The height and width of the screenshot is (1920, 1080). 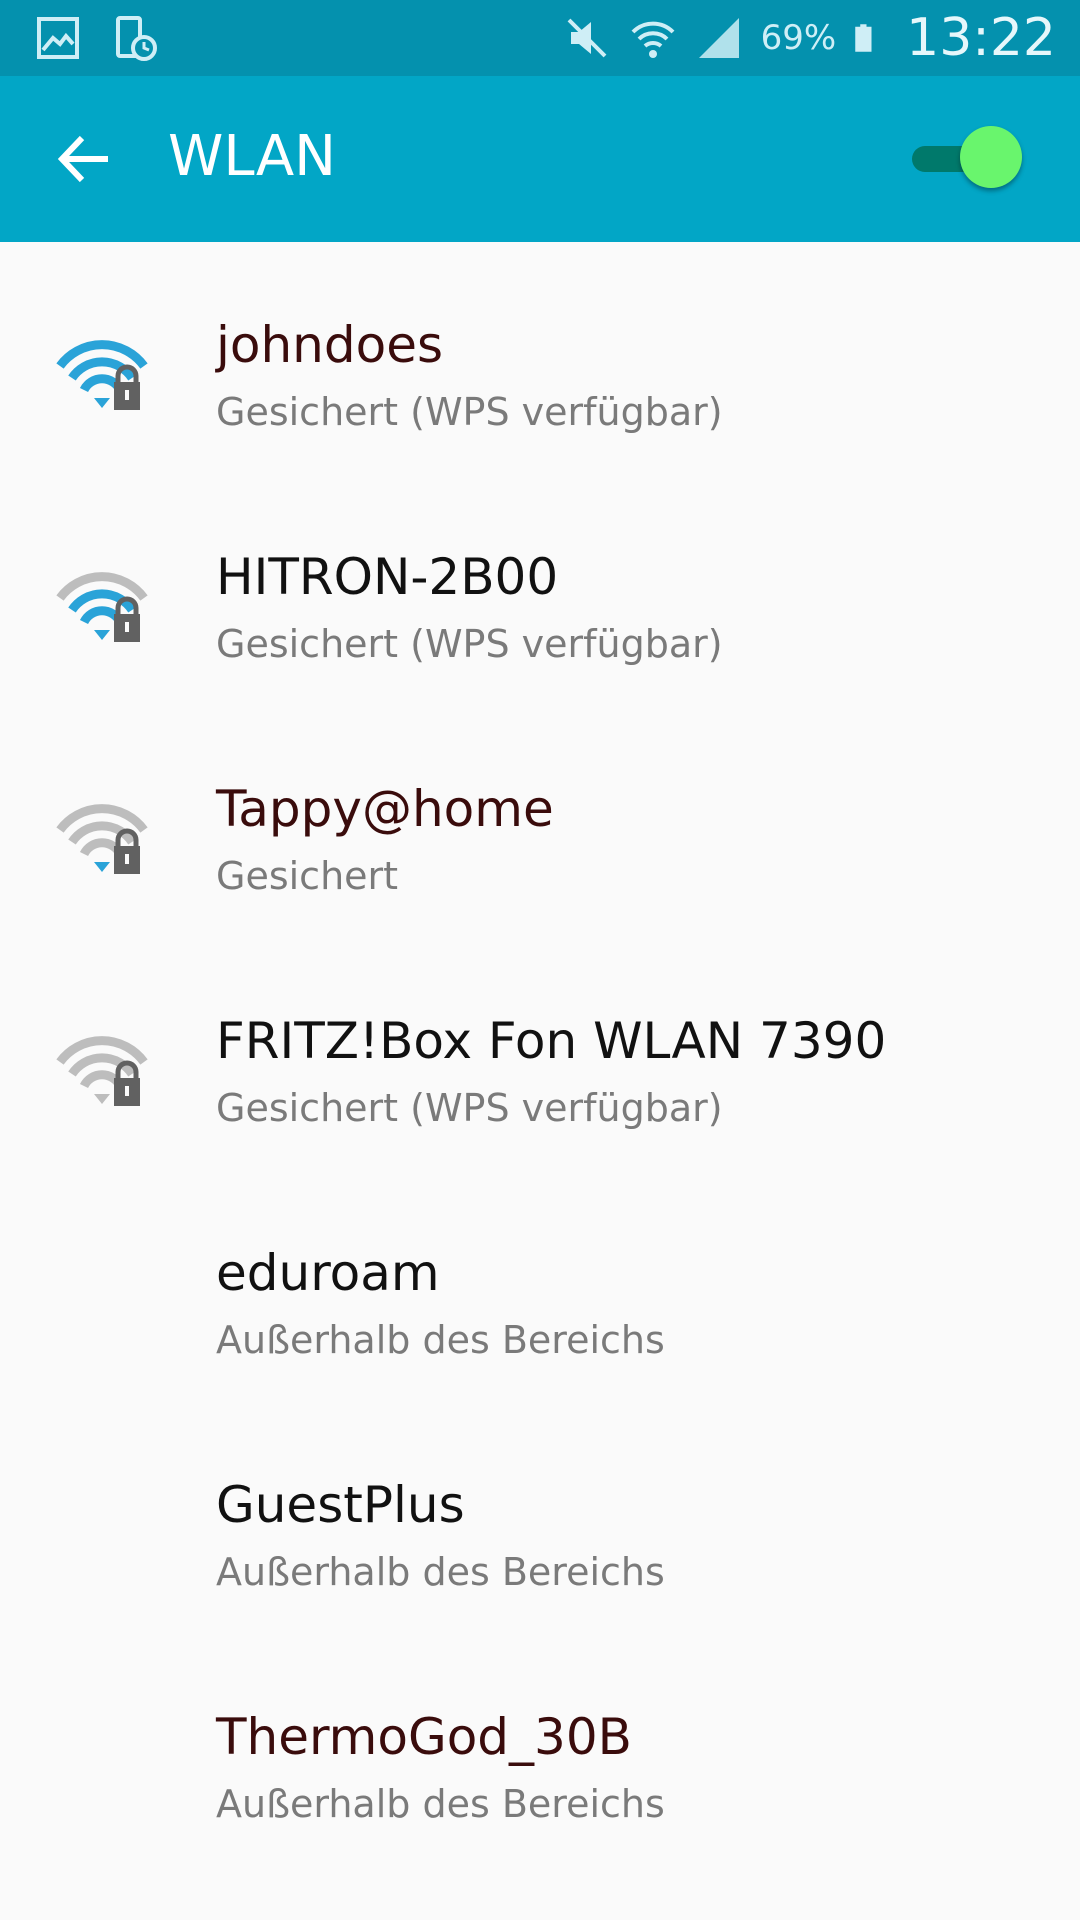 What do you see at coordinates (340, 1505) in the screenshot?
I see `network-name: GuestPlus` at bounding box center [340, 1505].